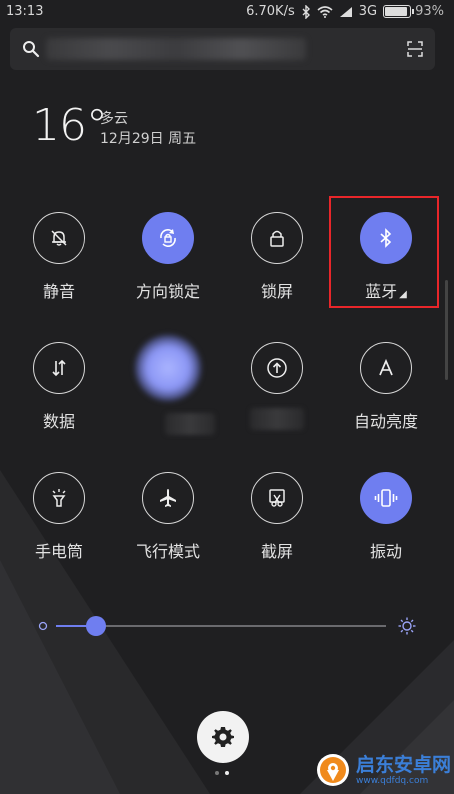  I want to click on status-bar: 13:13 6.70K/s 3G 93%, so click(227, 12).